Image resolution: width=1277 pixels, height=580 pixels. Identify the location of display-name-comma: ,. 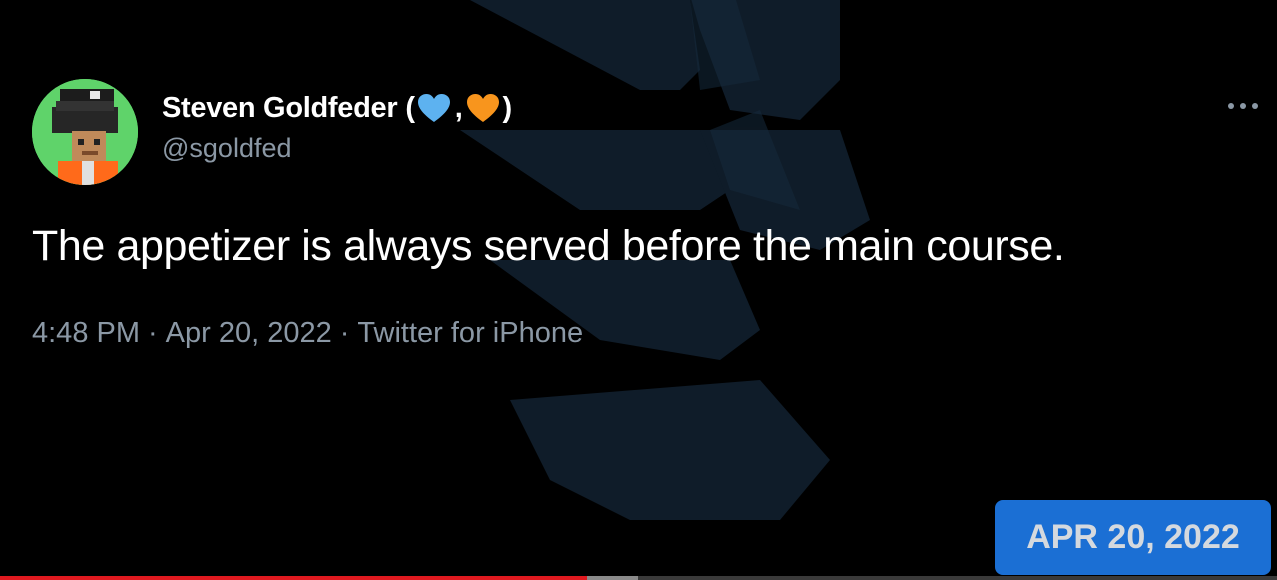
(458, 107).